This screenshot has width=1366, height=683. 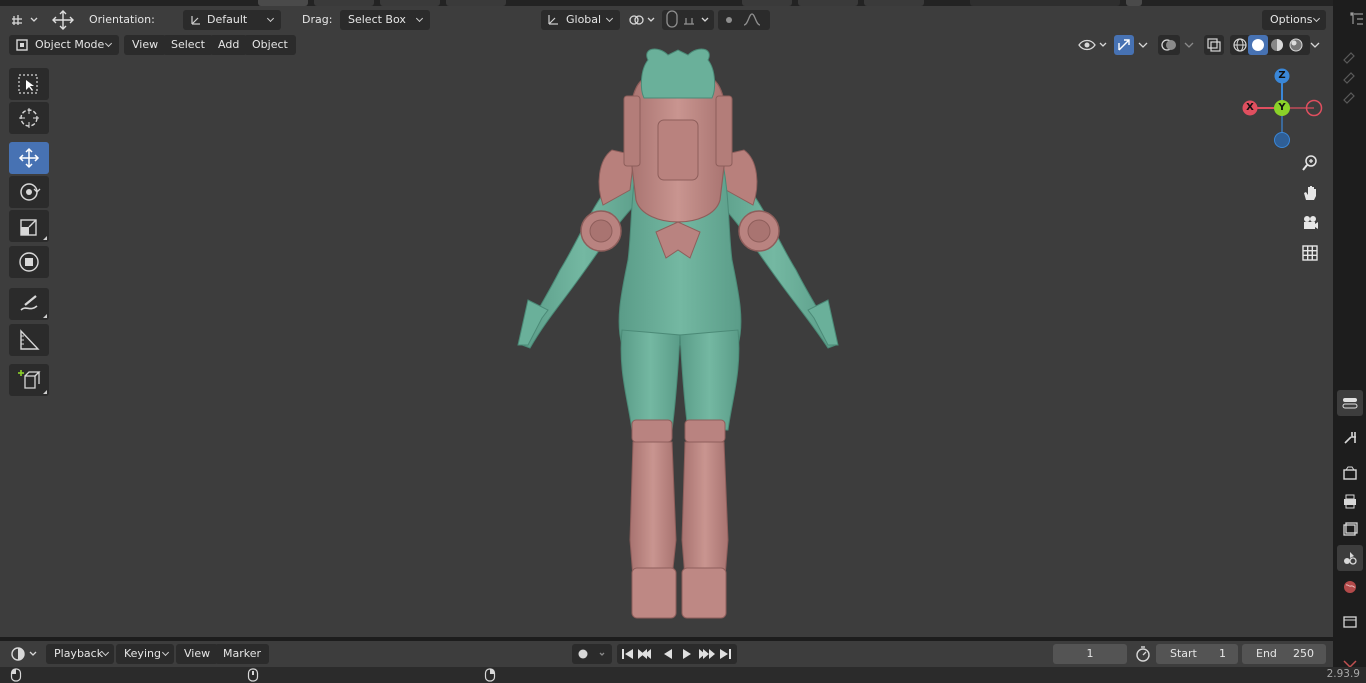 What do you see at coordinates (270, 45) in the screenshot?
I see `menu-object: Object` at bounding box center [270, 45].